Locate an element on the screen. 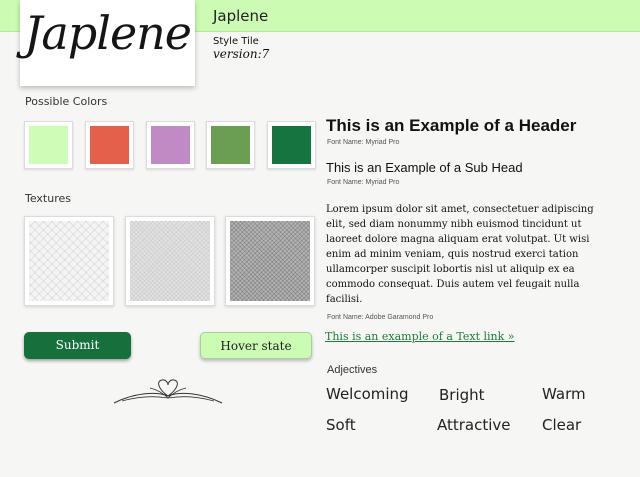 The width and height of the screenshot is (640, 477). flourish-ornament-icon is located at coordinates (168, 391).